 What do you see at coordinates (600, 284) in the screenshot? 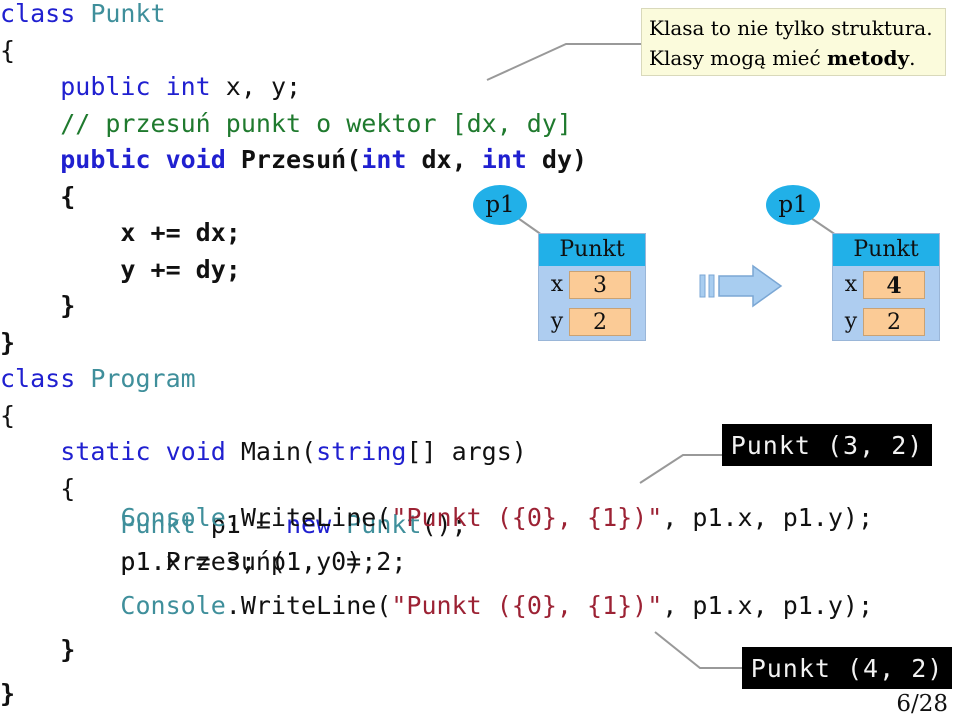
I see `object-field-value: 3` at bounding box center [600, 284].